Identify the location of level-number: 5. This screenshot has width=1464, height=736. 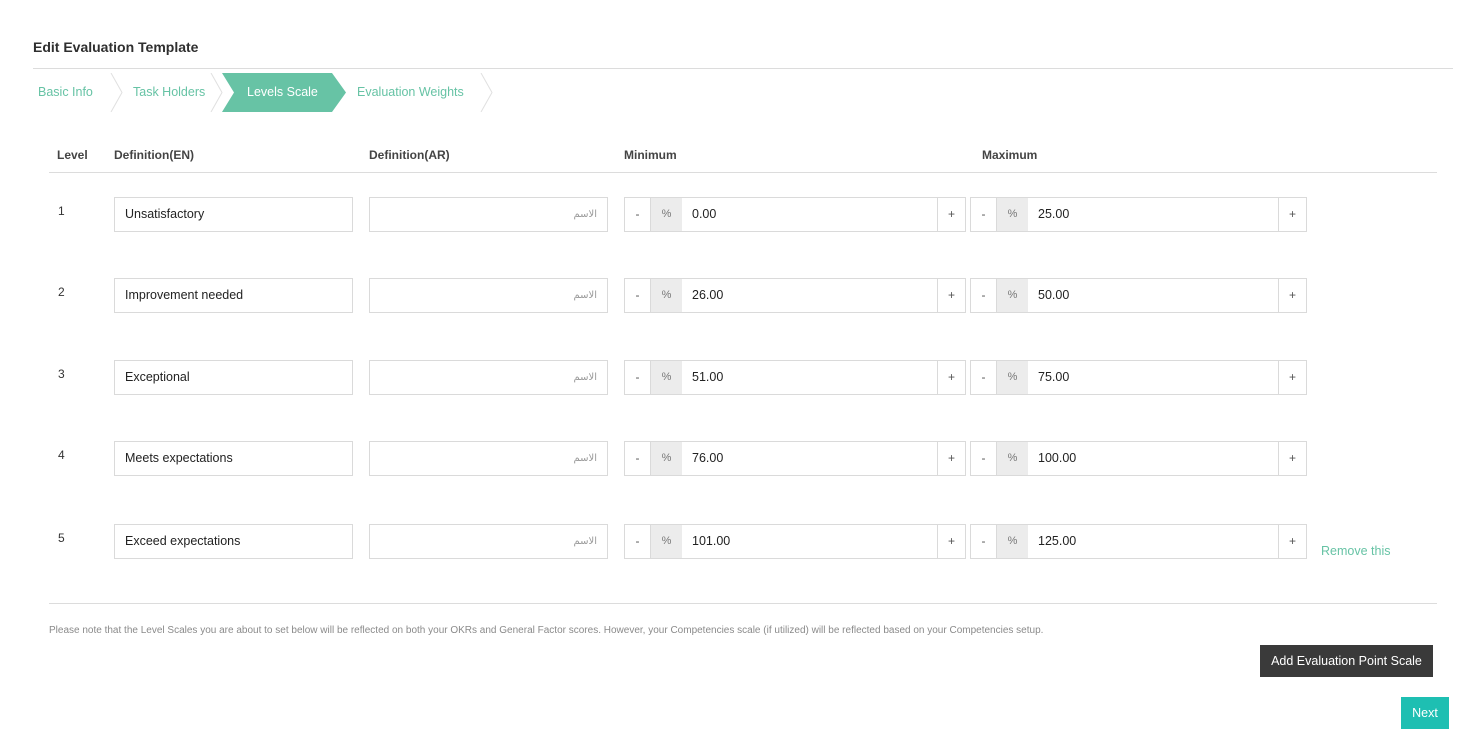
(61, 538).